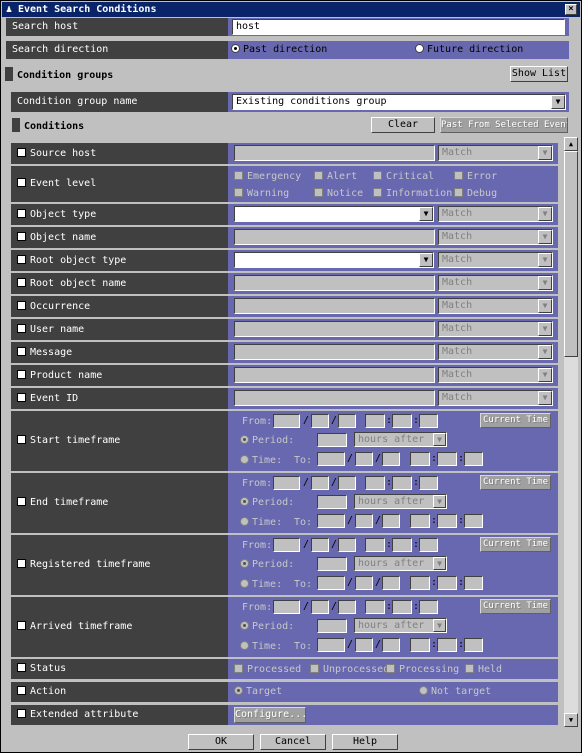 Image resolution: width=582 pixels, height=753 pixels. Describe the element at coordinates (399, 102) in the screenshot. I see `condition-group-name-select: Existing conditions group ▼` at that location.